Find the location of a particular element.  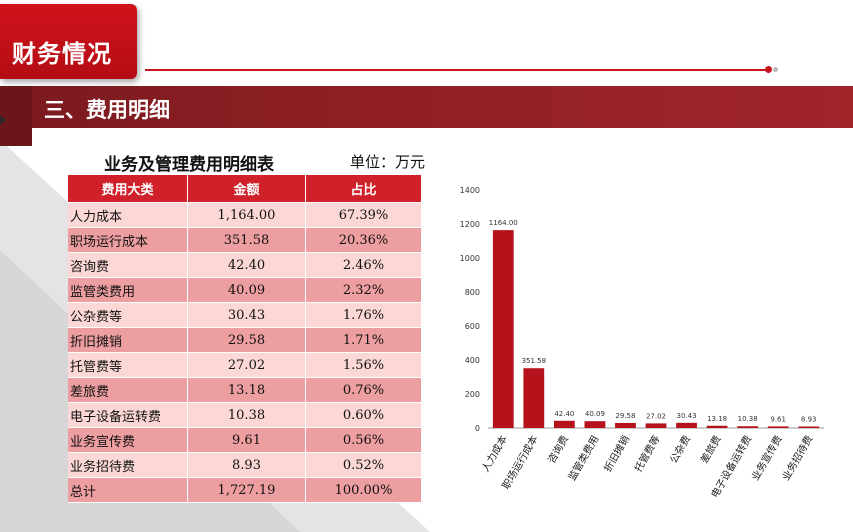

x-category-label: 托管费等 is located at coordinates (646, 453).